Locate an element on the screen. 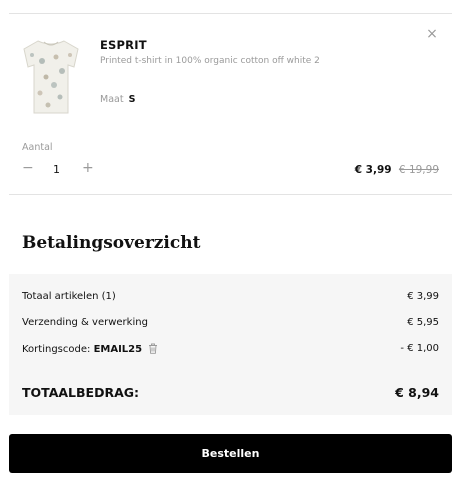  top-divider is located at coordinates (230, 13).